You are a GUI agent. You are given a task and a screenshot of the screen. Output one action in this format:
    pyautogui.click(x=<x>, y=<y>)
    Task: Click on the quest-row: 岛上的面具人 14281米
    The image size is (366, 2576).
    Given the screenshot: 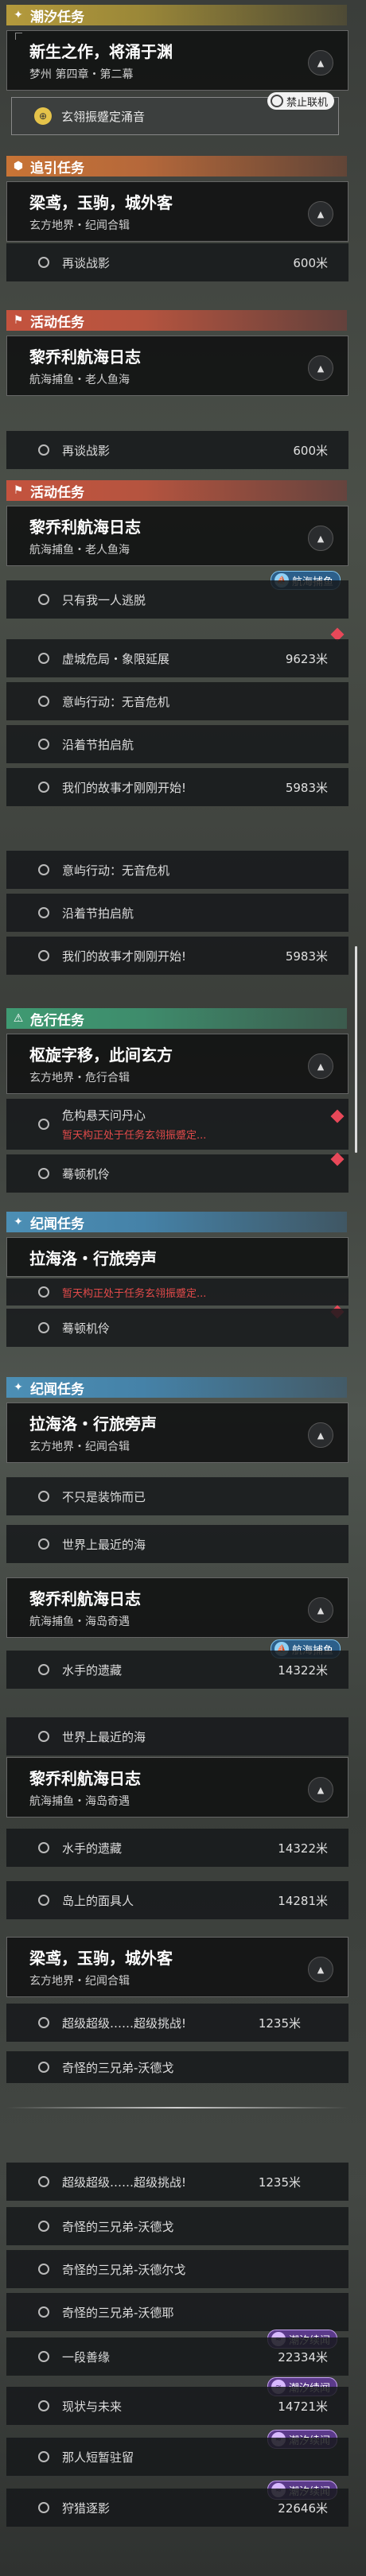 What is the action you would take?
    pyautogui.click(x=177, y=1900)
    